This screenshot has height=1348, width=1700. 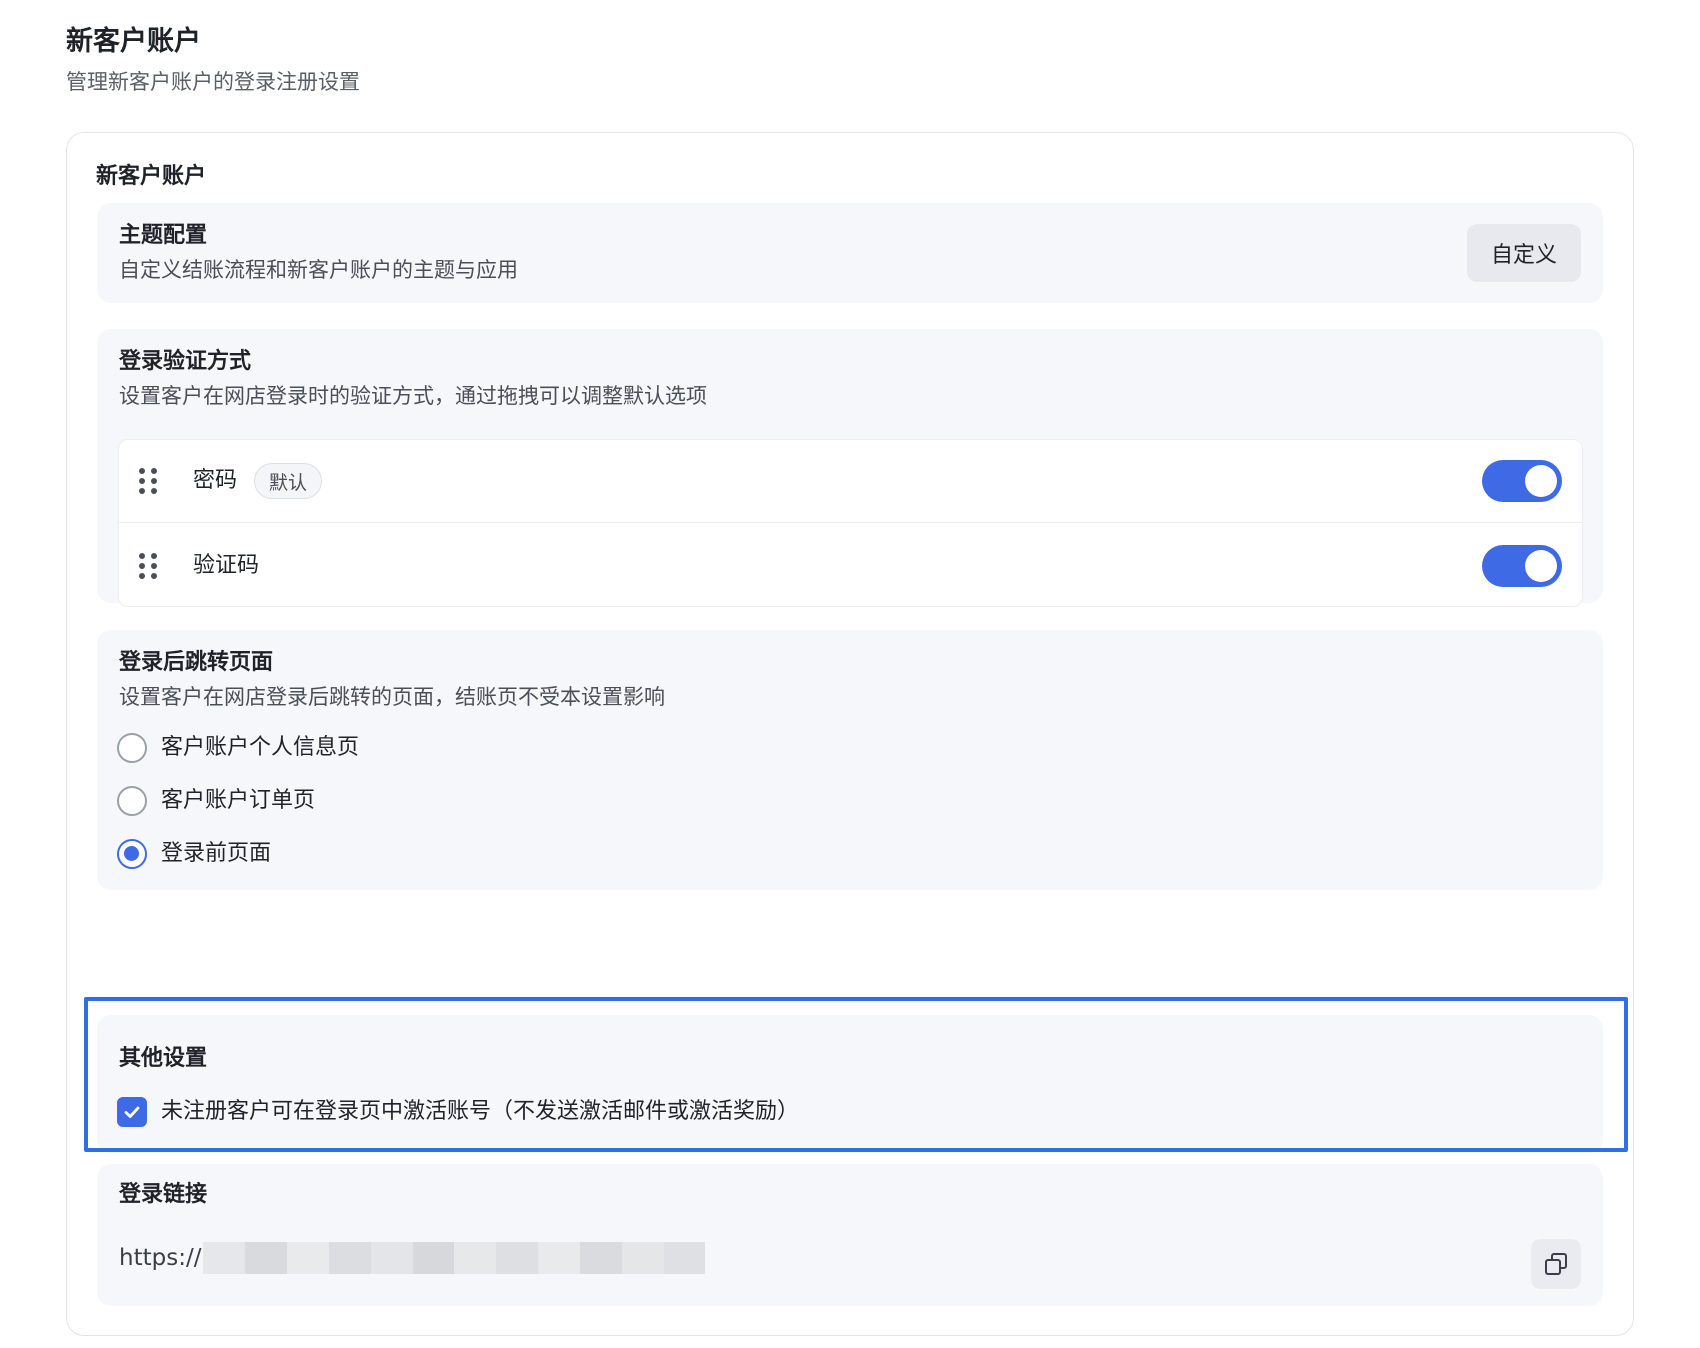 I want to click on theme-section: 主题配置 自定义结账流程和新客户账户的主题与应用 自定义, so click(x=850, y=253).